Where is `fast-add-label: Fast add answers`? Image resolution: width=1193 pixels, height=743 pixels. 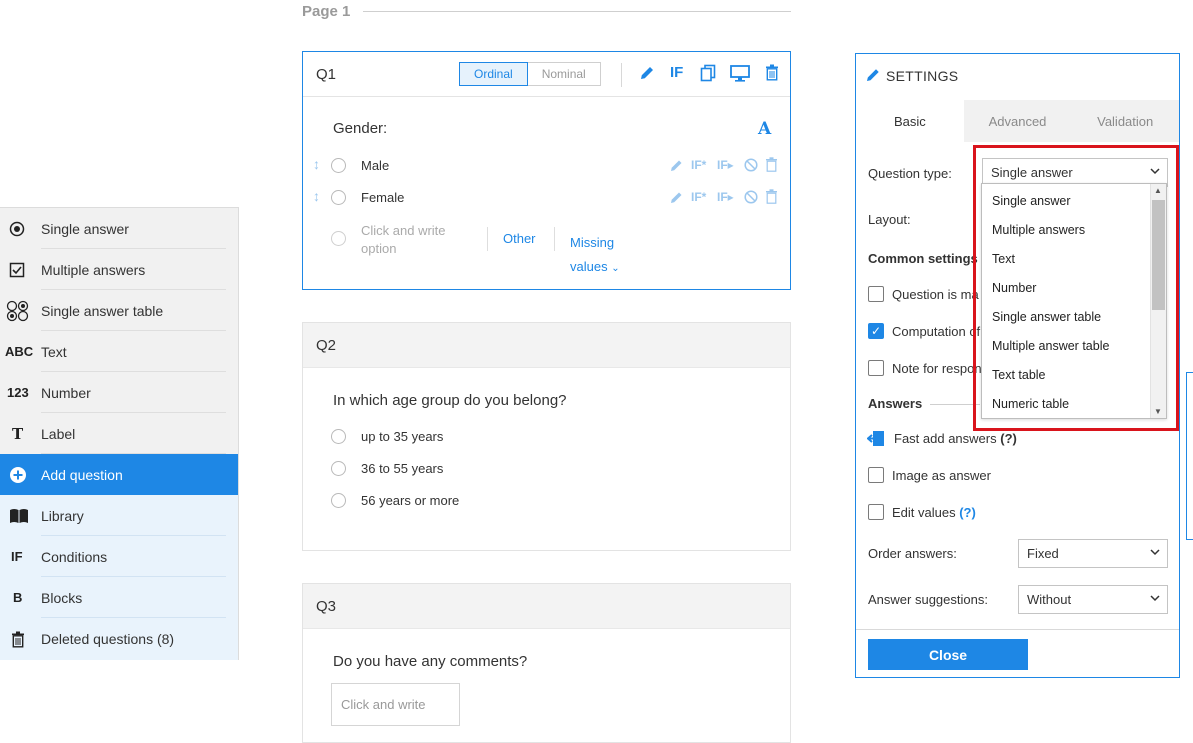
fast-add-label: Fast add answers is located at coordinates (945, 438).